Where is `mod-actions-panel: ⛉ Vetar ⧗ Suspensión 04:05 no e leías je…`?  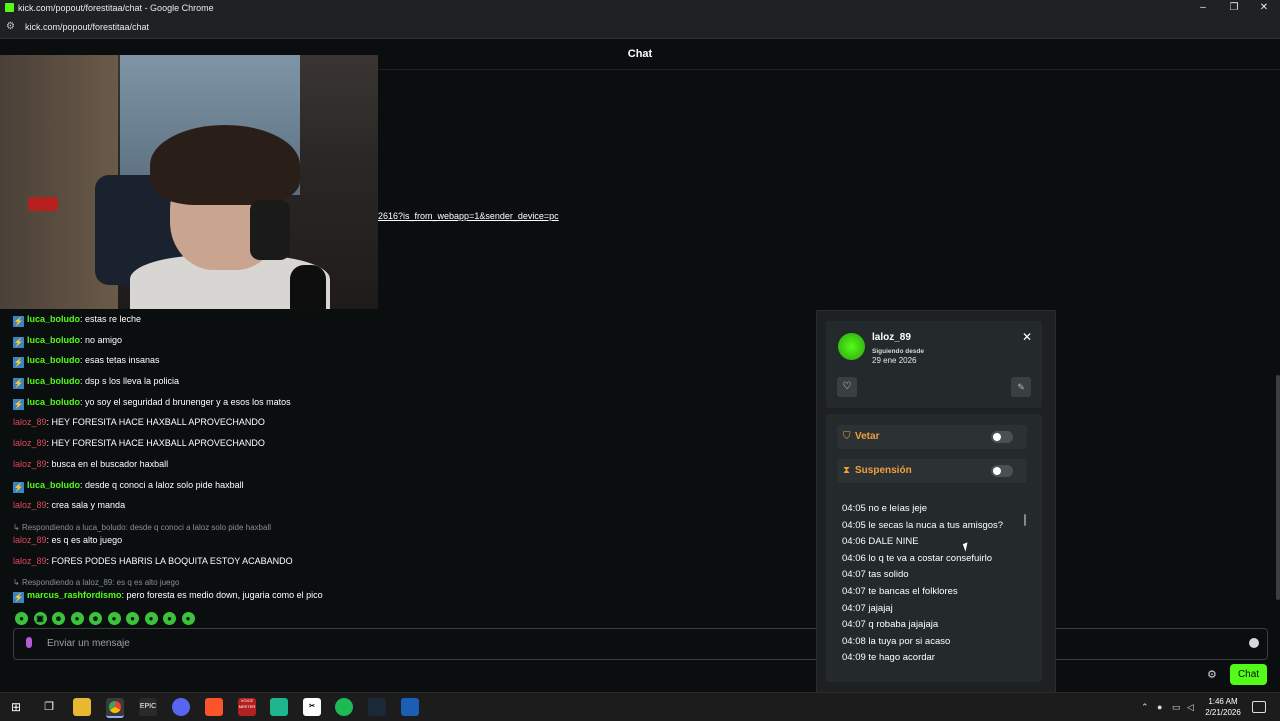 mod-actions-panel: ⛉ Vetar ⧗ Suspensión 04:05 no e leías je… is located at coordinates (934, 548).